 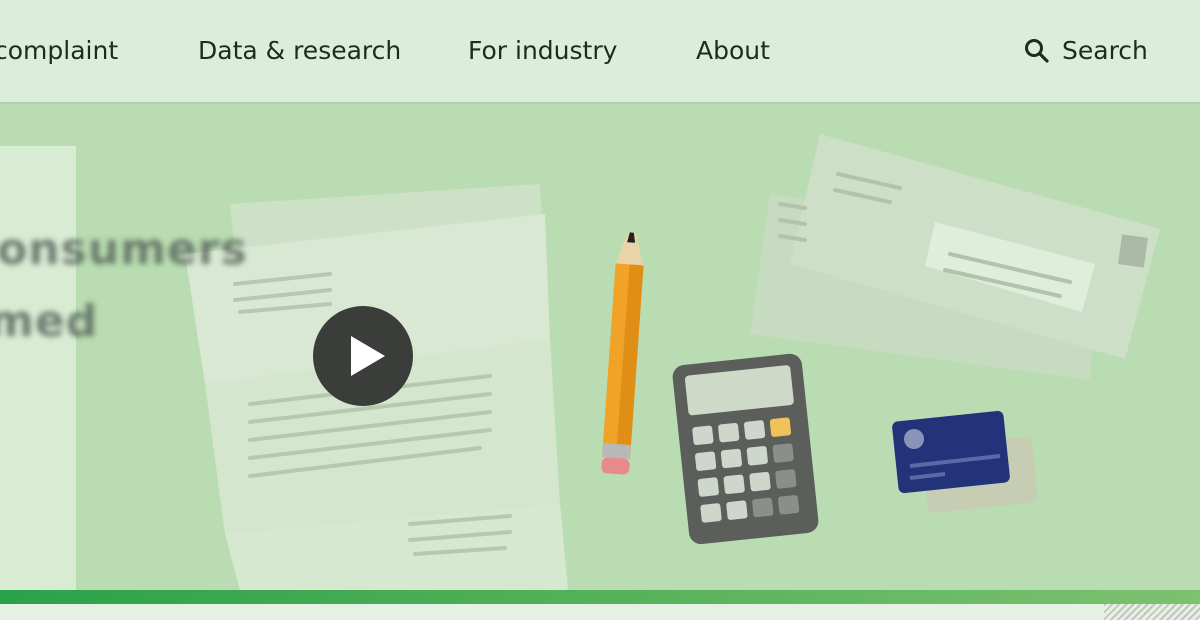 What do you see at coordinates (622, 353) in the screenshot?
I see `pencil-illustration` at bounding box center [622, 353].